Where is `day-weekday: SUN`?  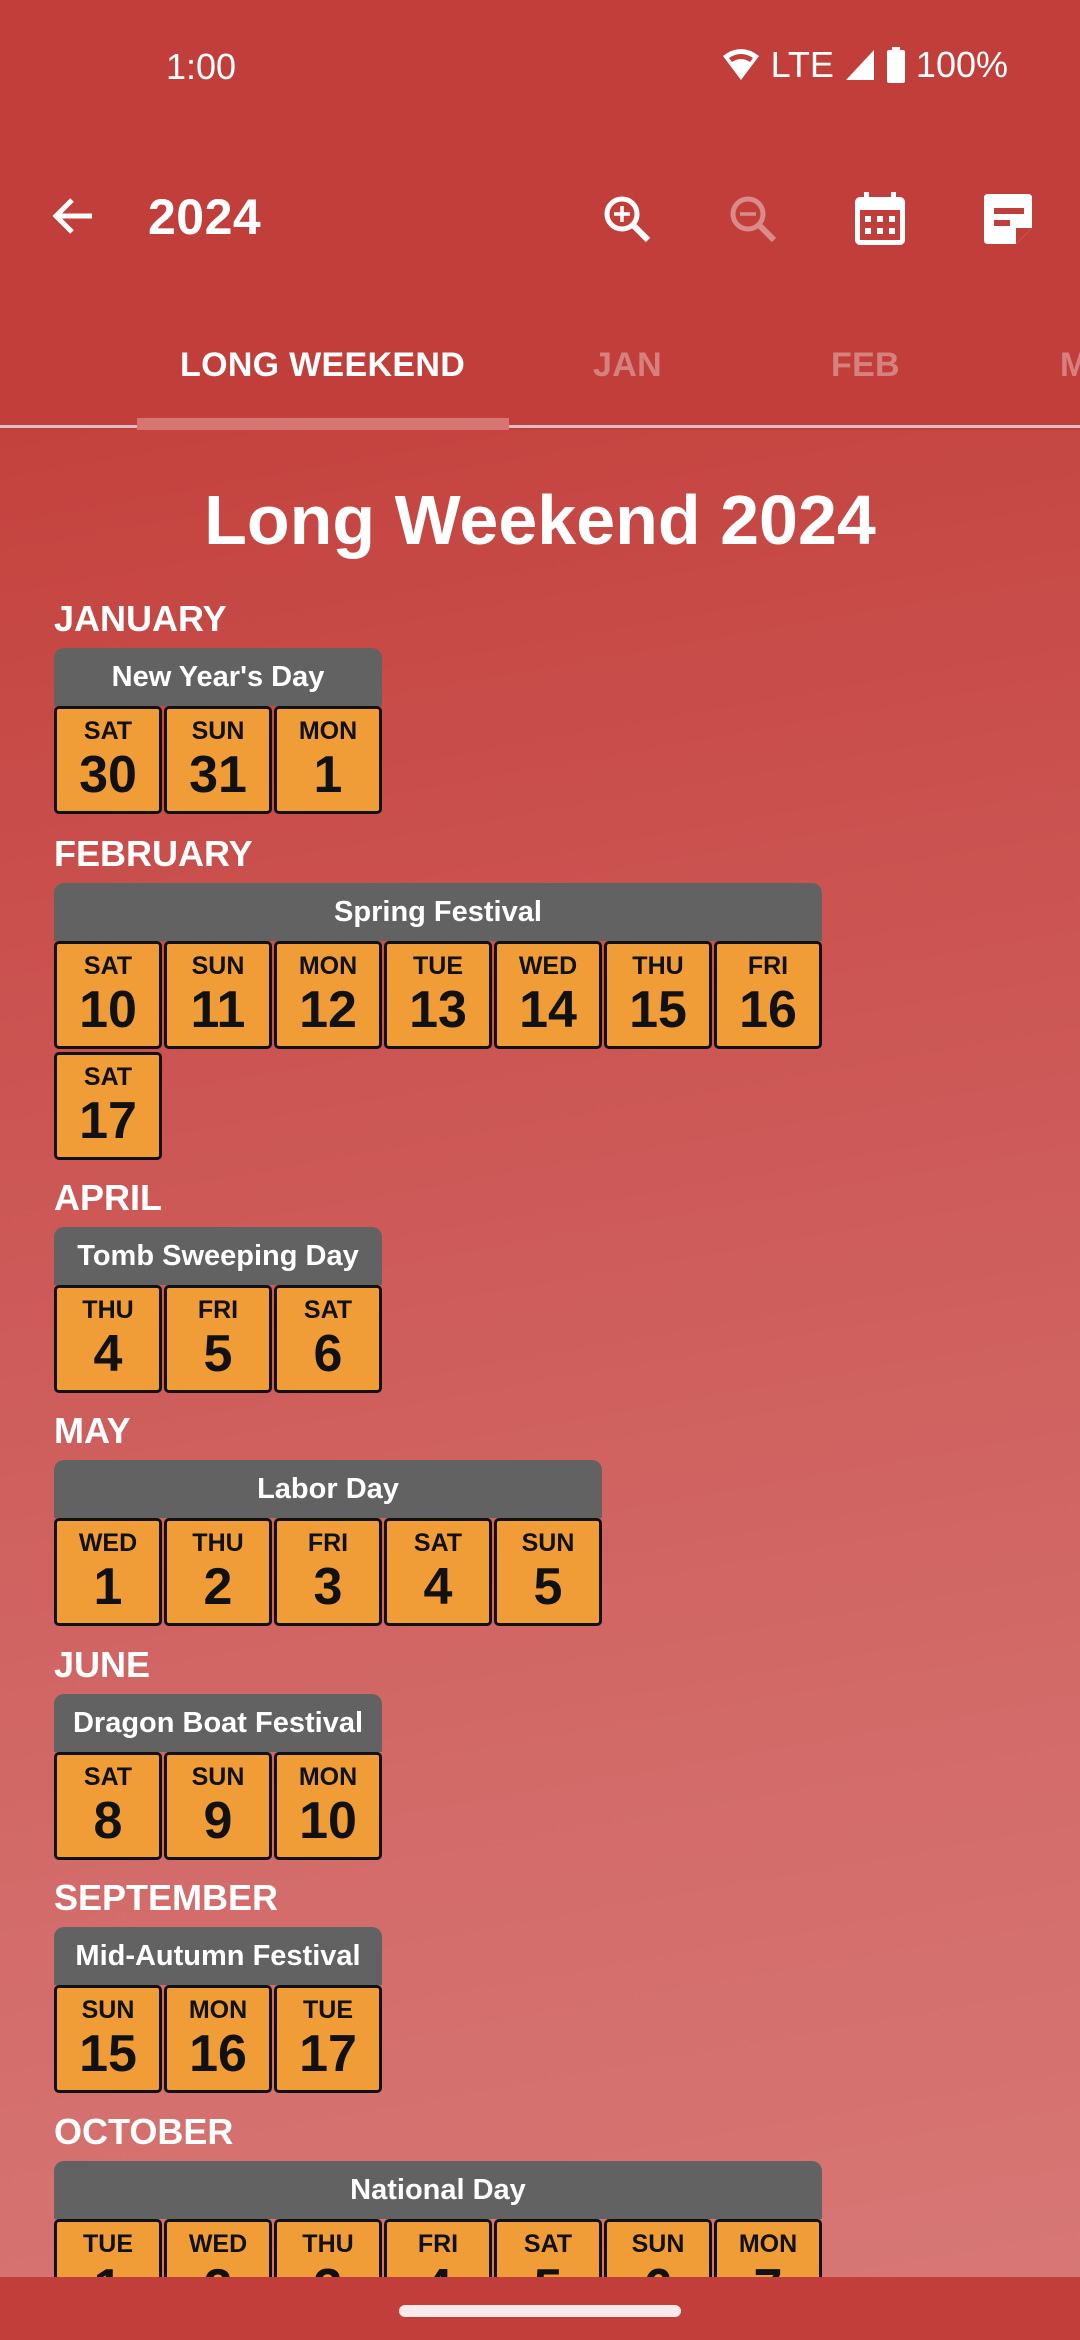
day-weekday: SUN is located at coordinates (218, 731).